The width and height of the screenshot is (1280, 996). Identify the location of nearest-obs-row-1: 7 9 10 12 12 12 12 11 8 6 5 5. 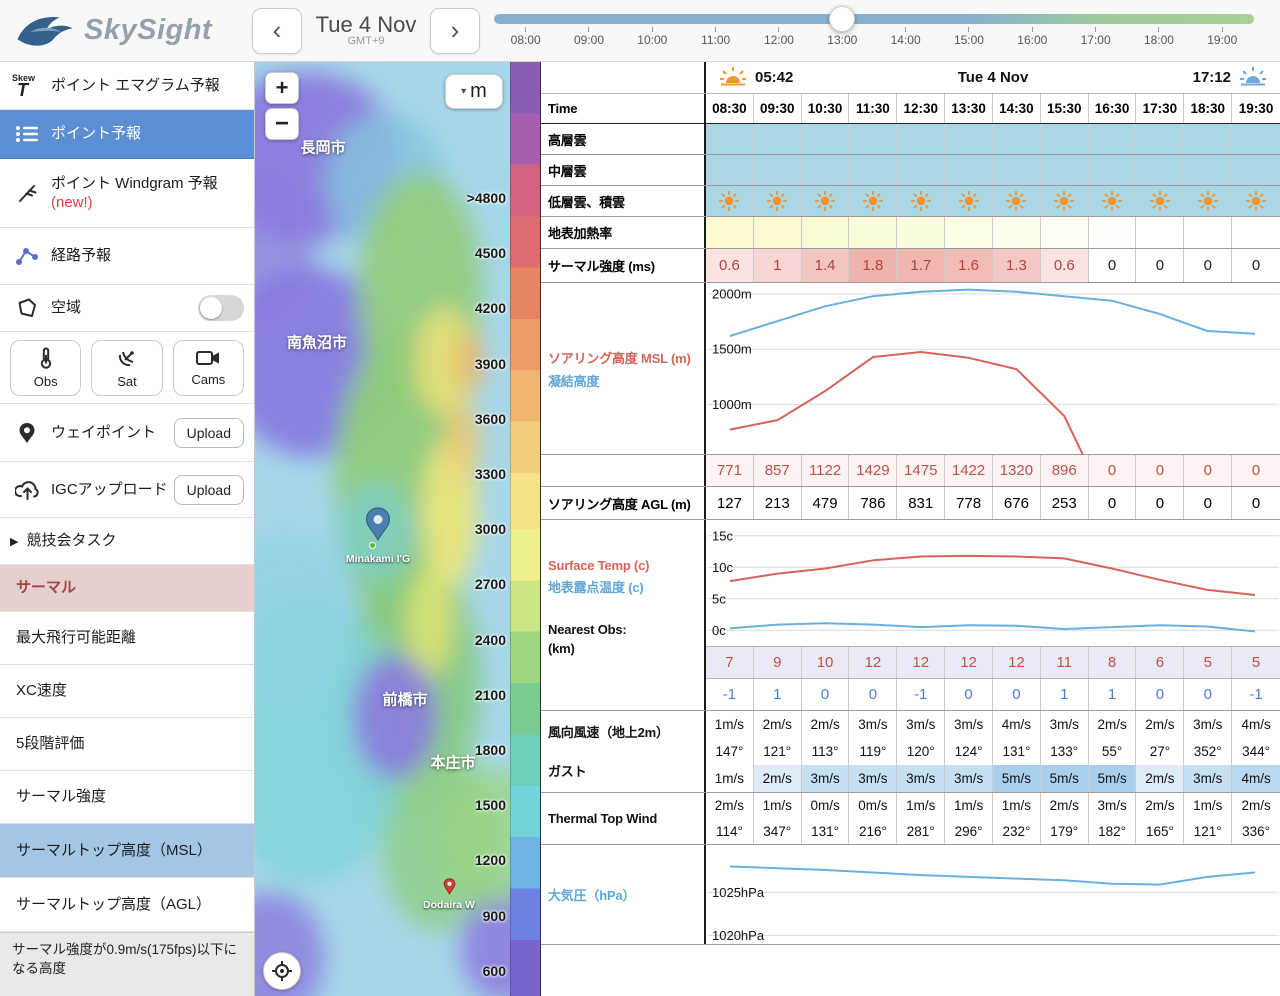
(993, 662).